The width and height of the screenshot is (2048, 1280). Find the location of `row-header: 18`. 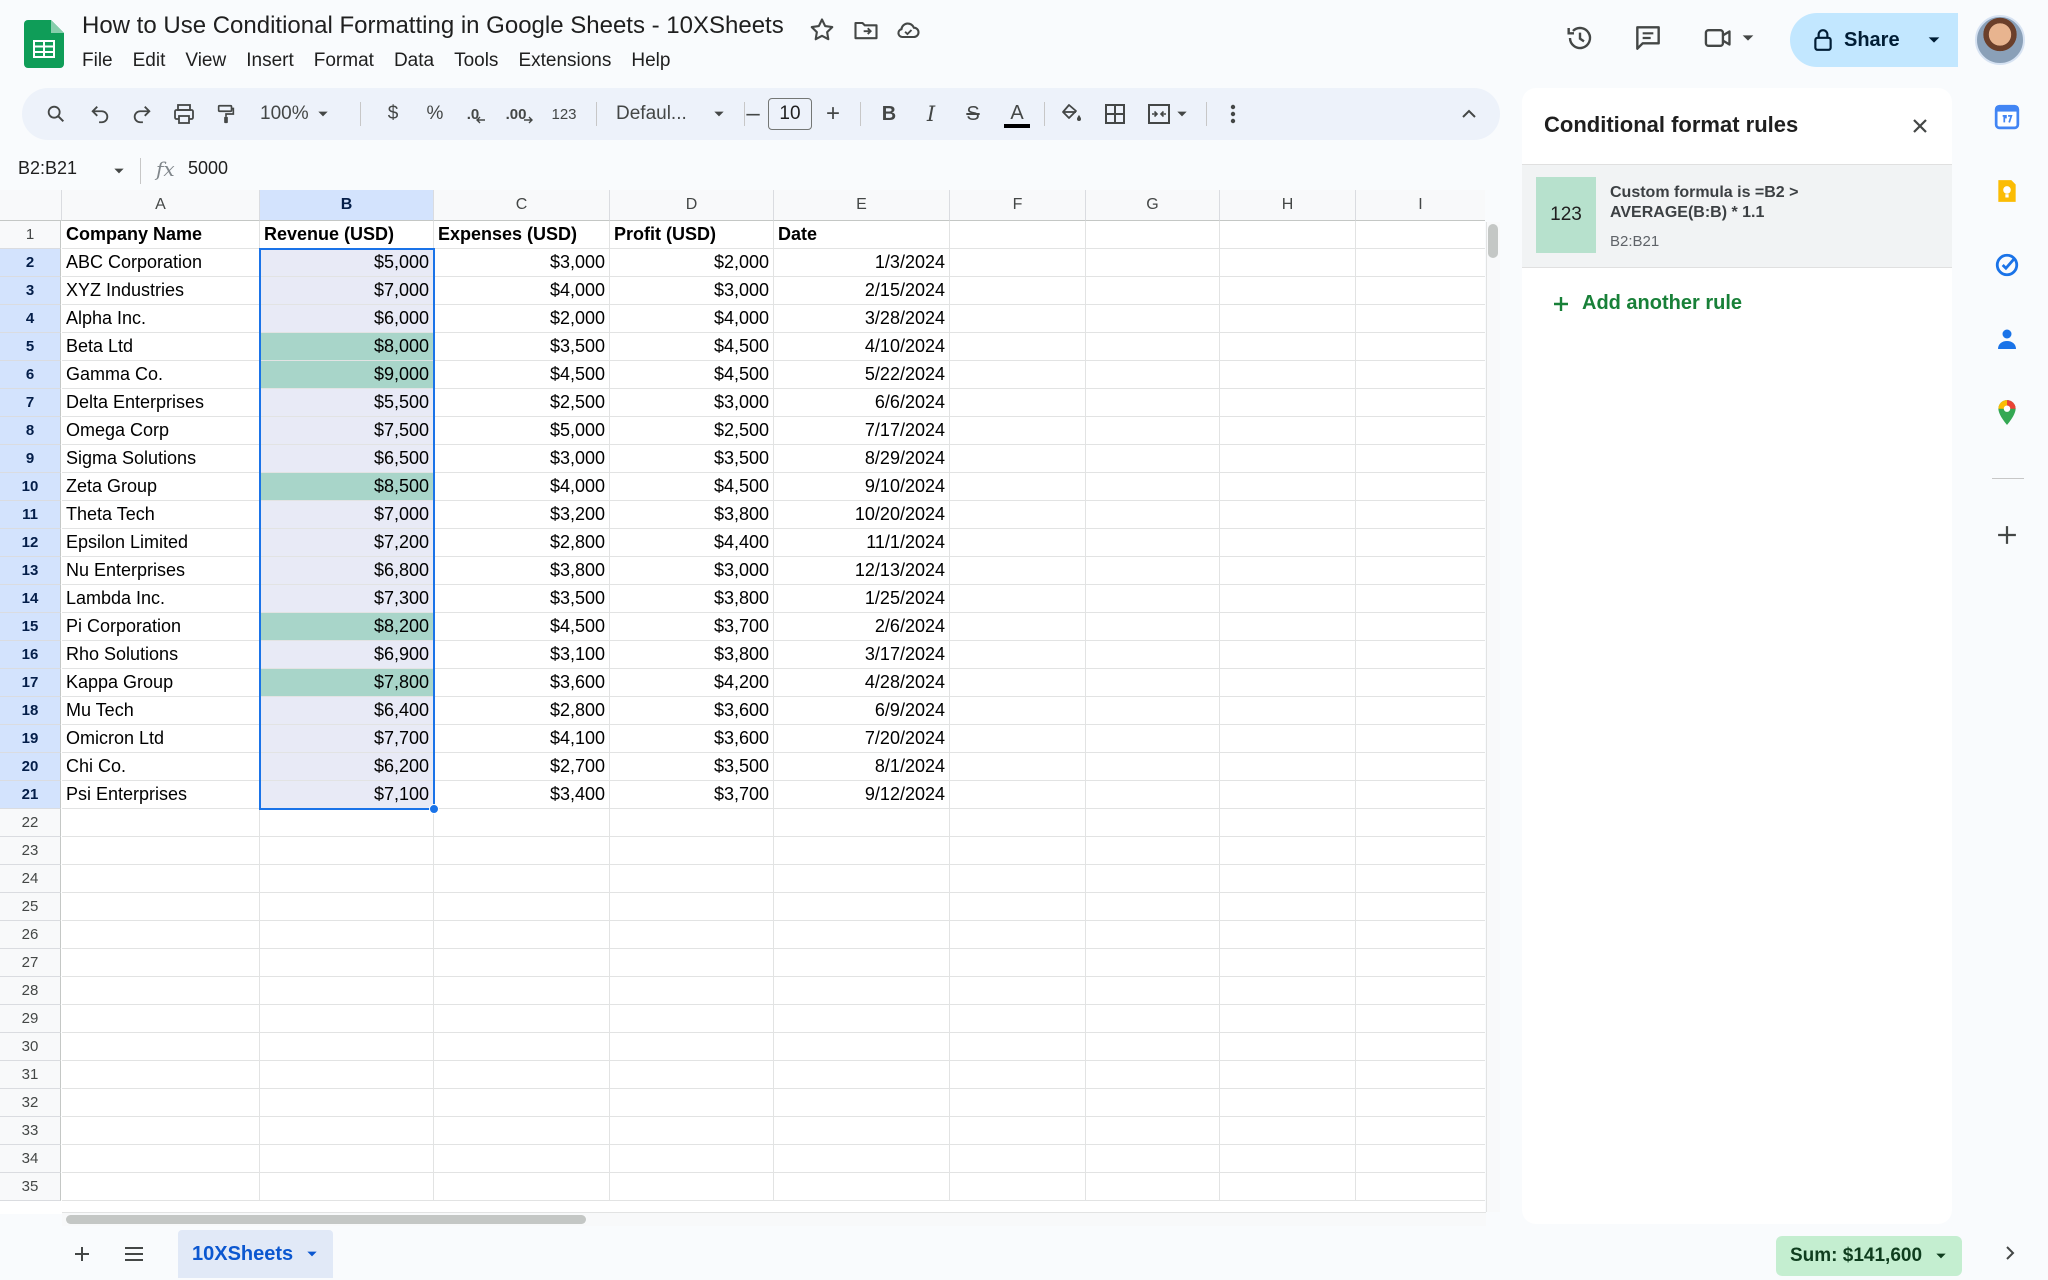

row-header: 18 is located at coordinates (30, 711).